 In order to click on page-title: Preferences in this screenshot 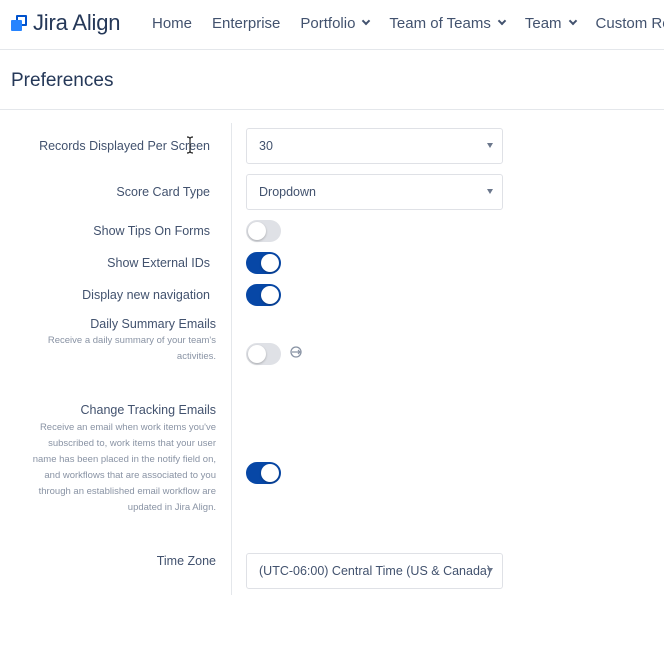, I will do `click(62, 80)`.